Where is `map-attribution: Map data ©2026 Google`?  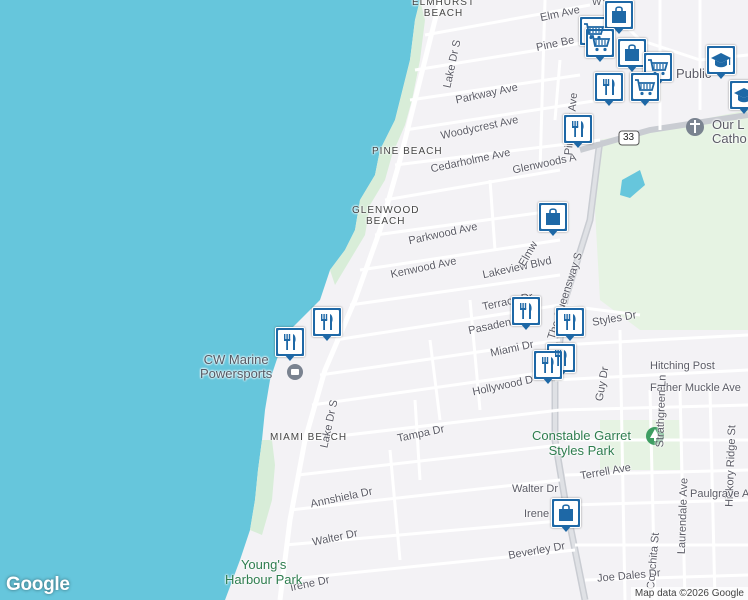
map-attribution: Map data ©2026 Google is located at coordinates (689, 593).